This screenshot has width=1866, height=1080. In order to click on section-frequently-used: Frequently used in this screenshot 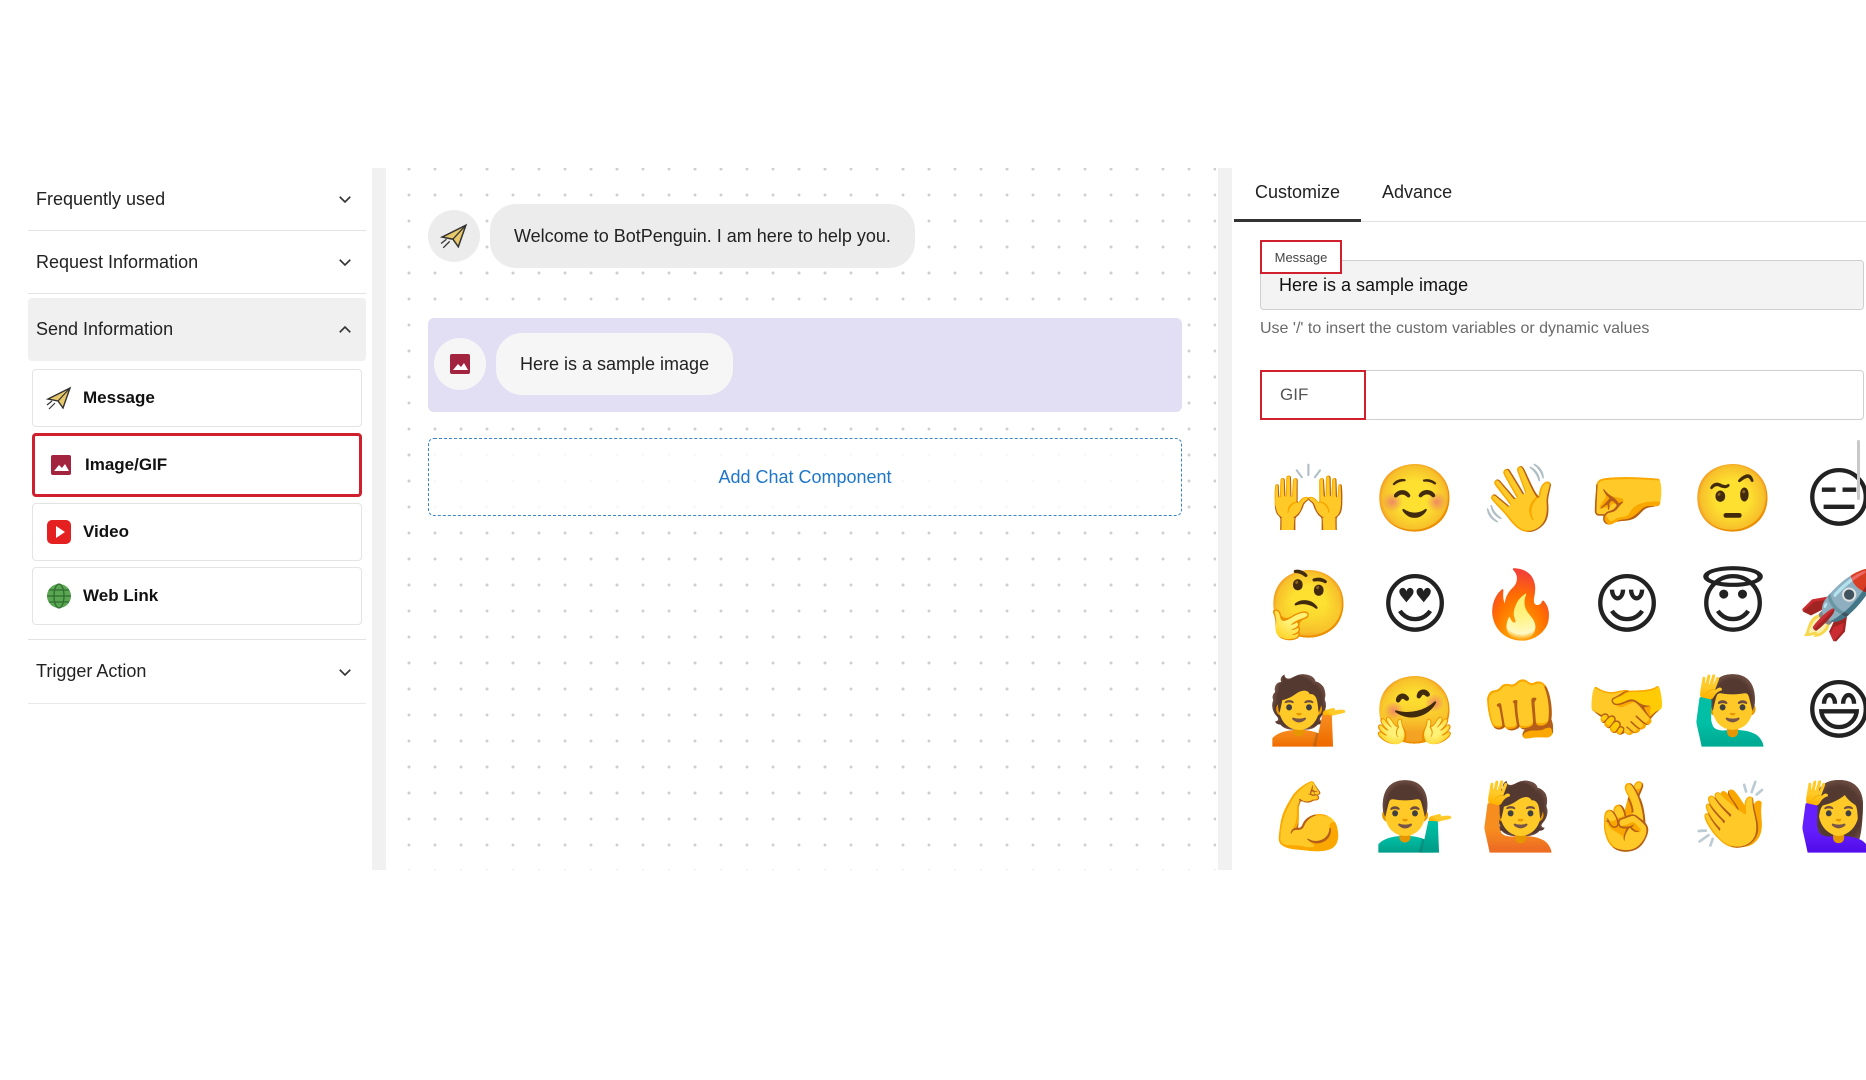, I will do `click(197, 199)`.